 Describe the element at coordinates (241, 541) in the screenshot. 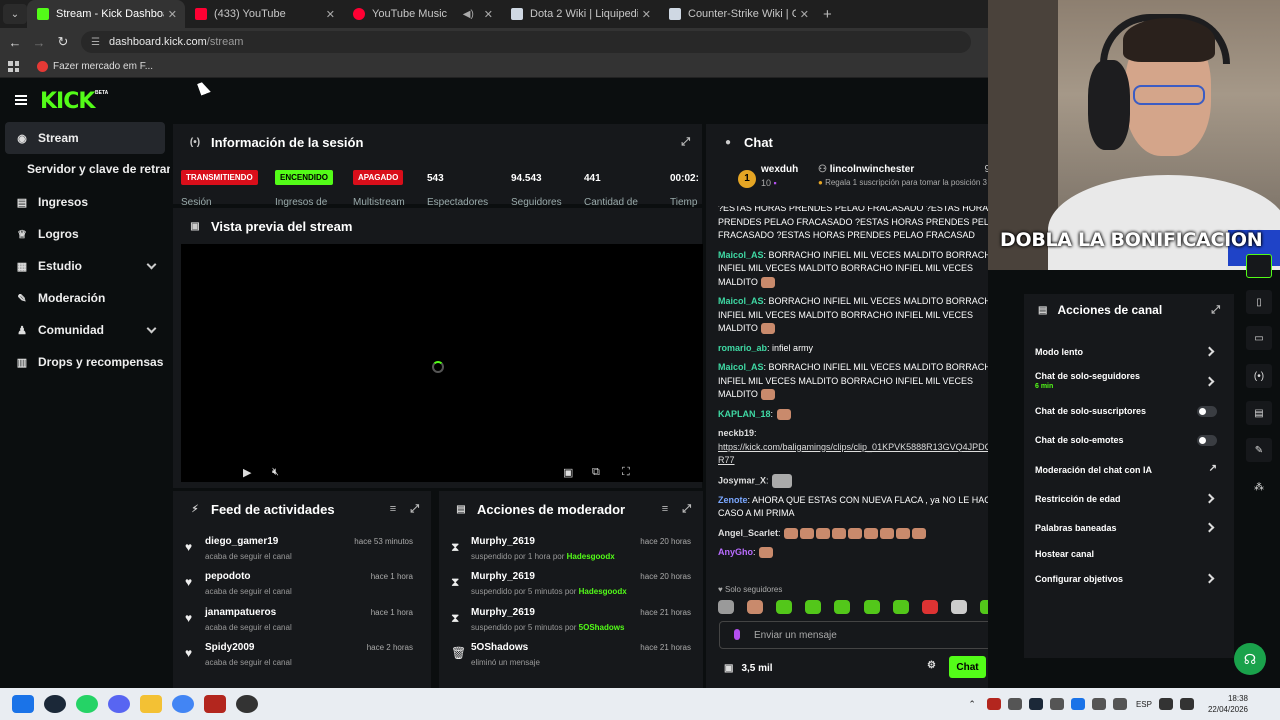

I see `feed-username: diego_gamer19` at that location.